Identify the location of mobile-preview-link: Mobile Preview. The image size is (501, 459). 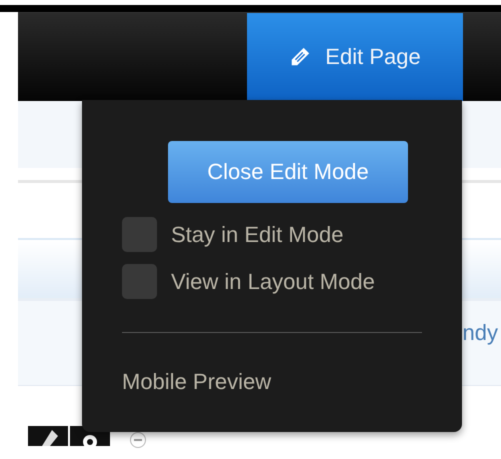
(197, 382).